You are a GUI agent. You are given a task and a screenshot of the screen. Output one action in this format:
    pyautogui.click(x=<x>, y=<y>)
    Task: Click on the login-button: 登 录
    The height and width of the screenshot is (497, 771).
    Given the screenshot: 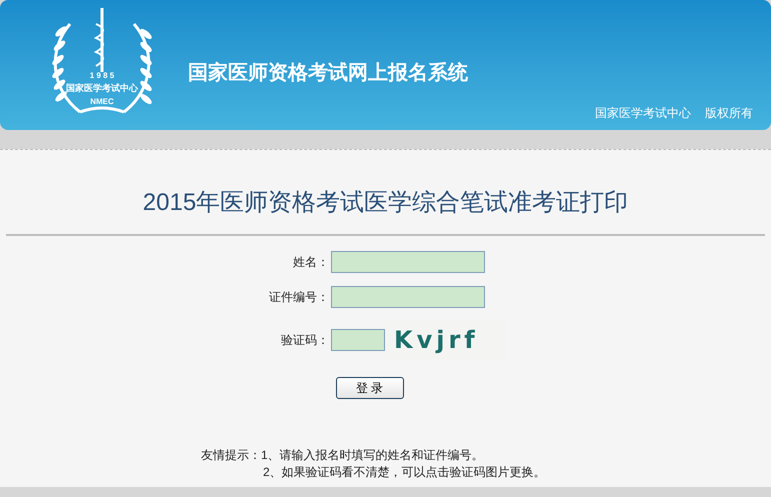 What is the action you would take?
    pyautogui.click(x=370, y=388)
    